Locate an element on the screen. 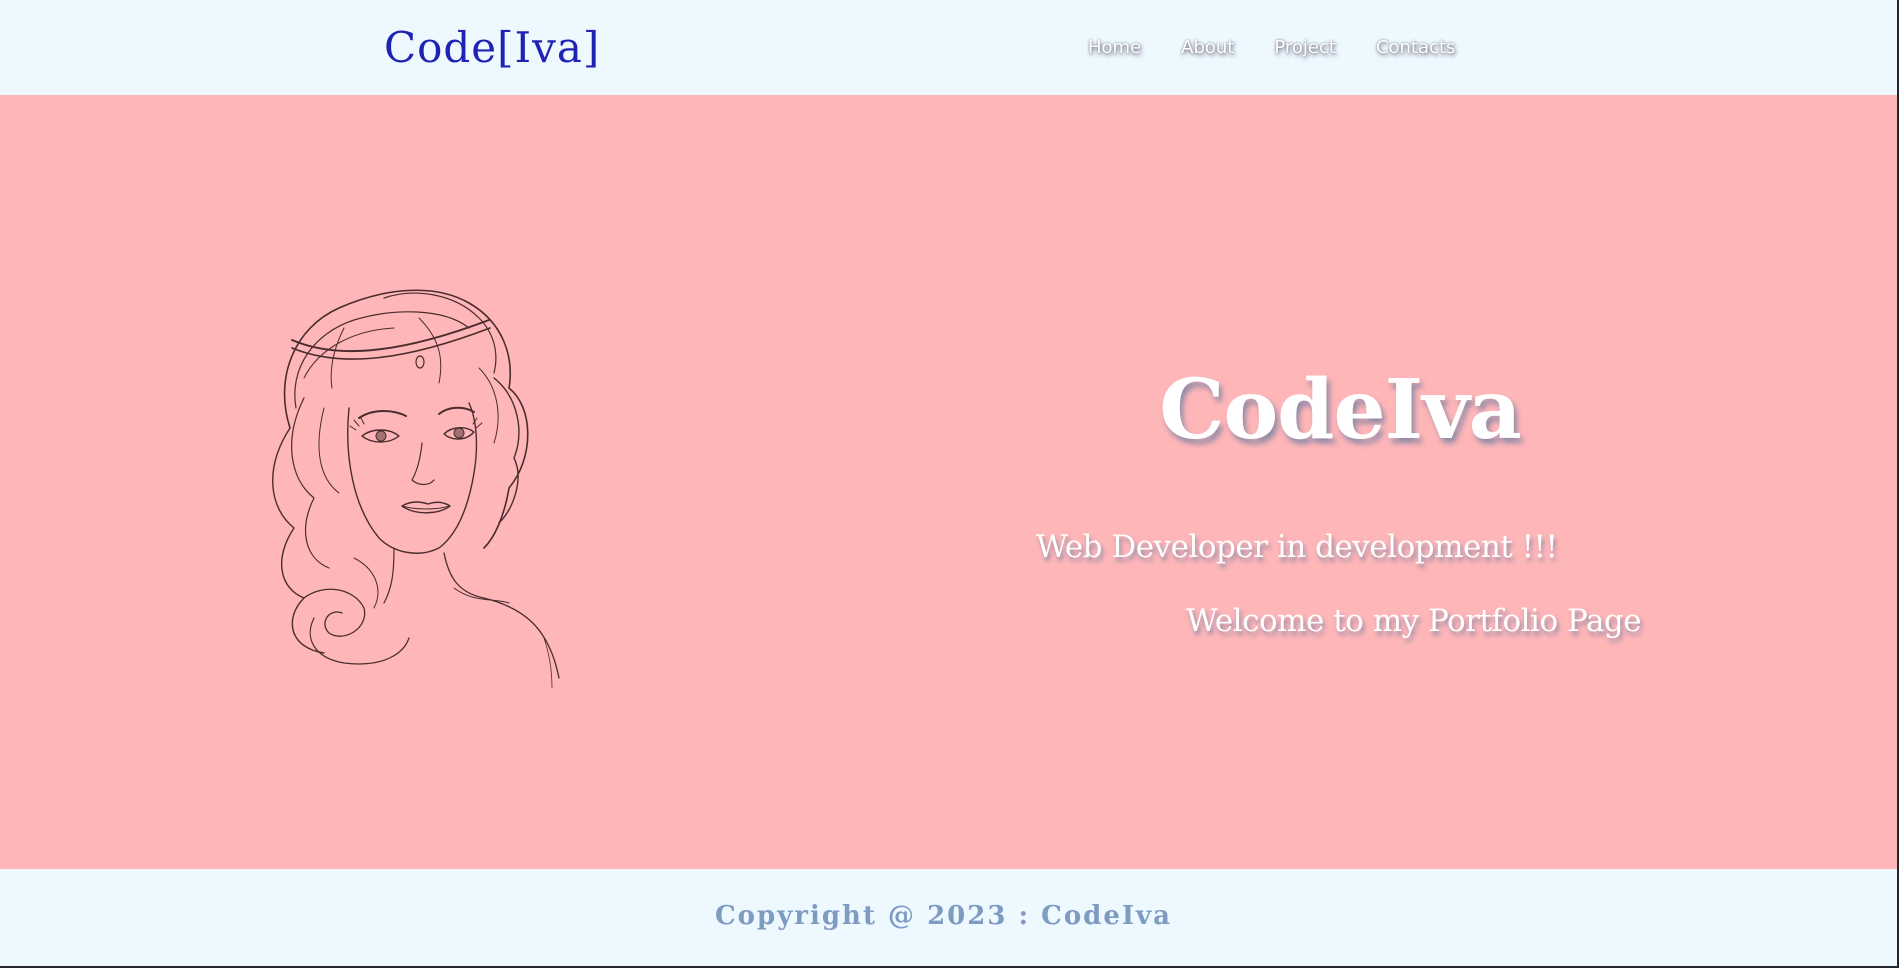 This screenshot has height=968, width=1899. nav-link-contacts: Contacts is located at coordinates (1415, 48).